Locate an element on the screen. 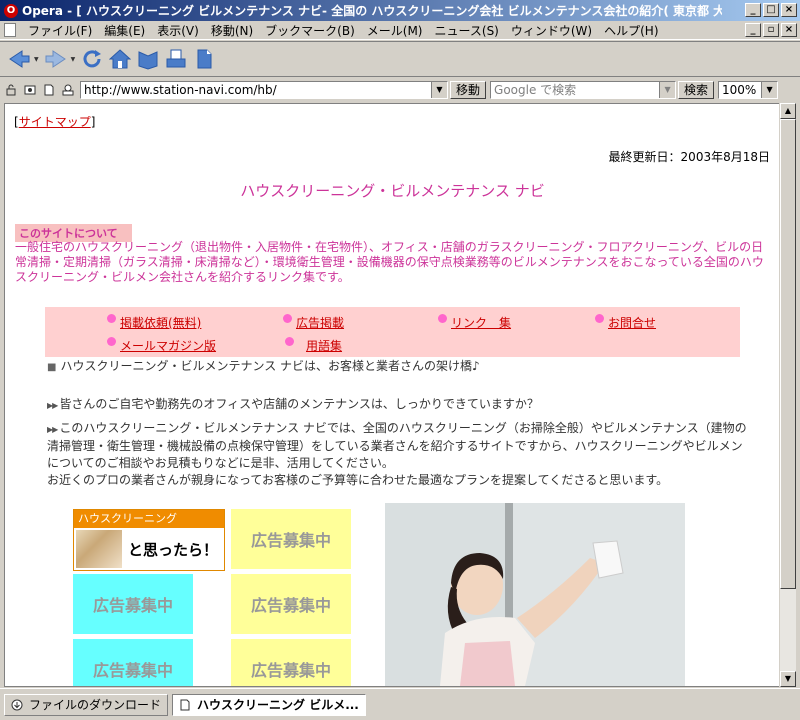  cleaning-photo is located at coordinates (535, 594).